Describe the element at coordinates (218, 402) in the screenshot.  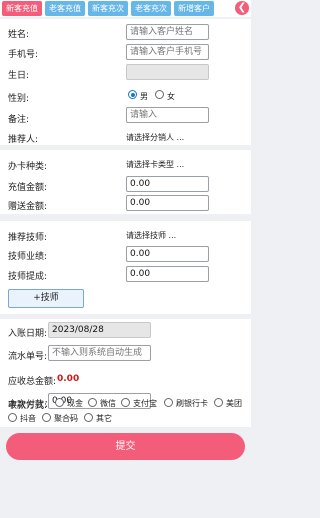
I see `payment-method-meituan-radio` at that location.